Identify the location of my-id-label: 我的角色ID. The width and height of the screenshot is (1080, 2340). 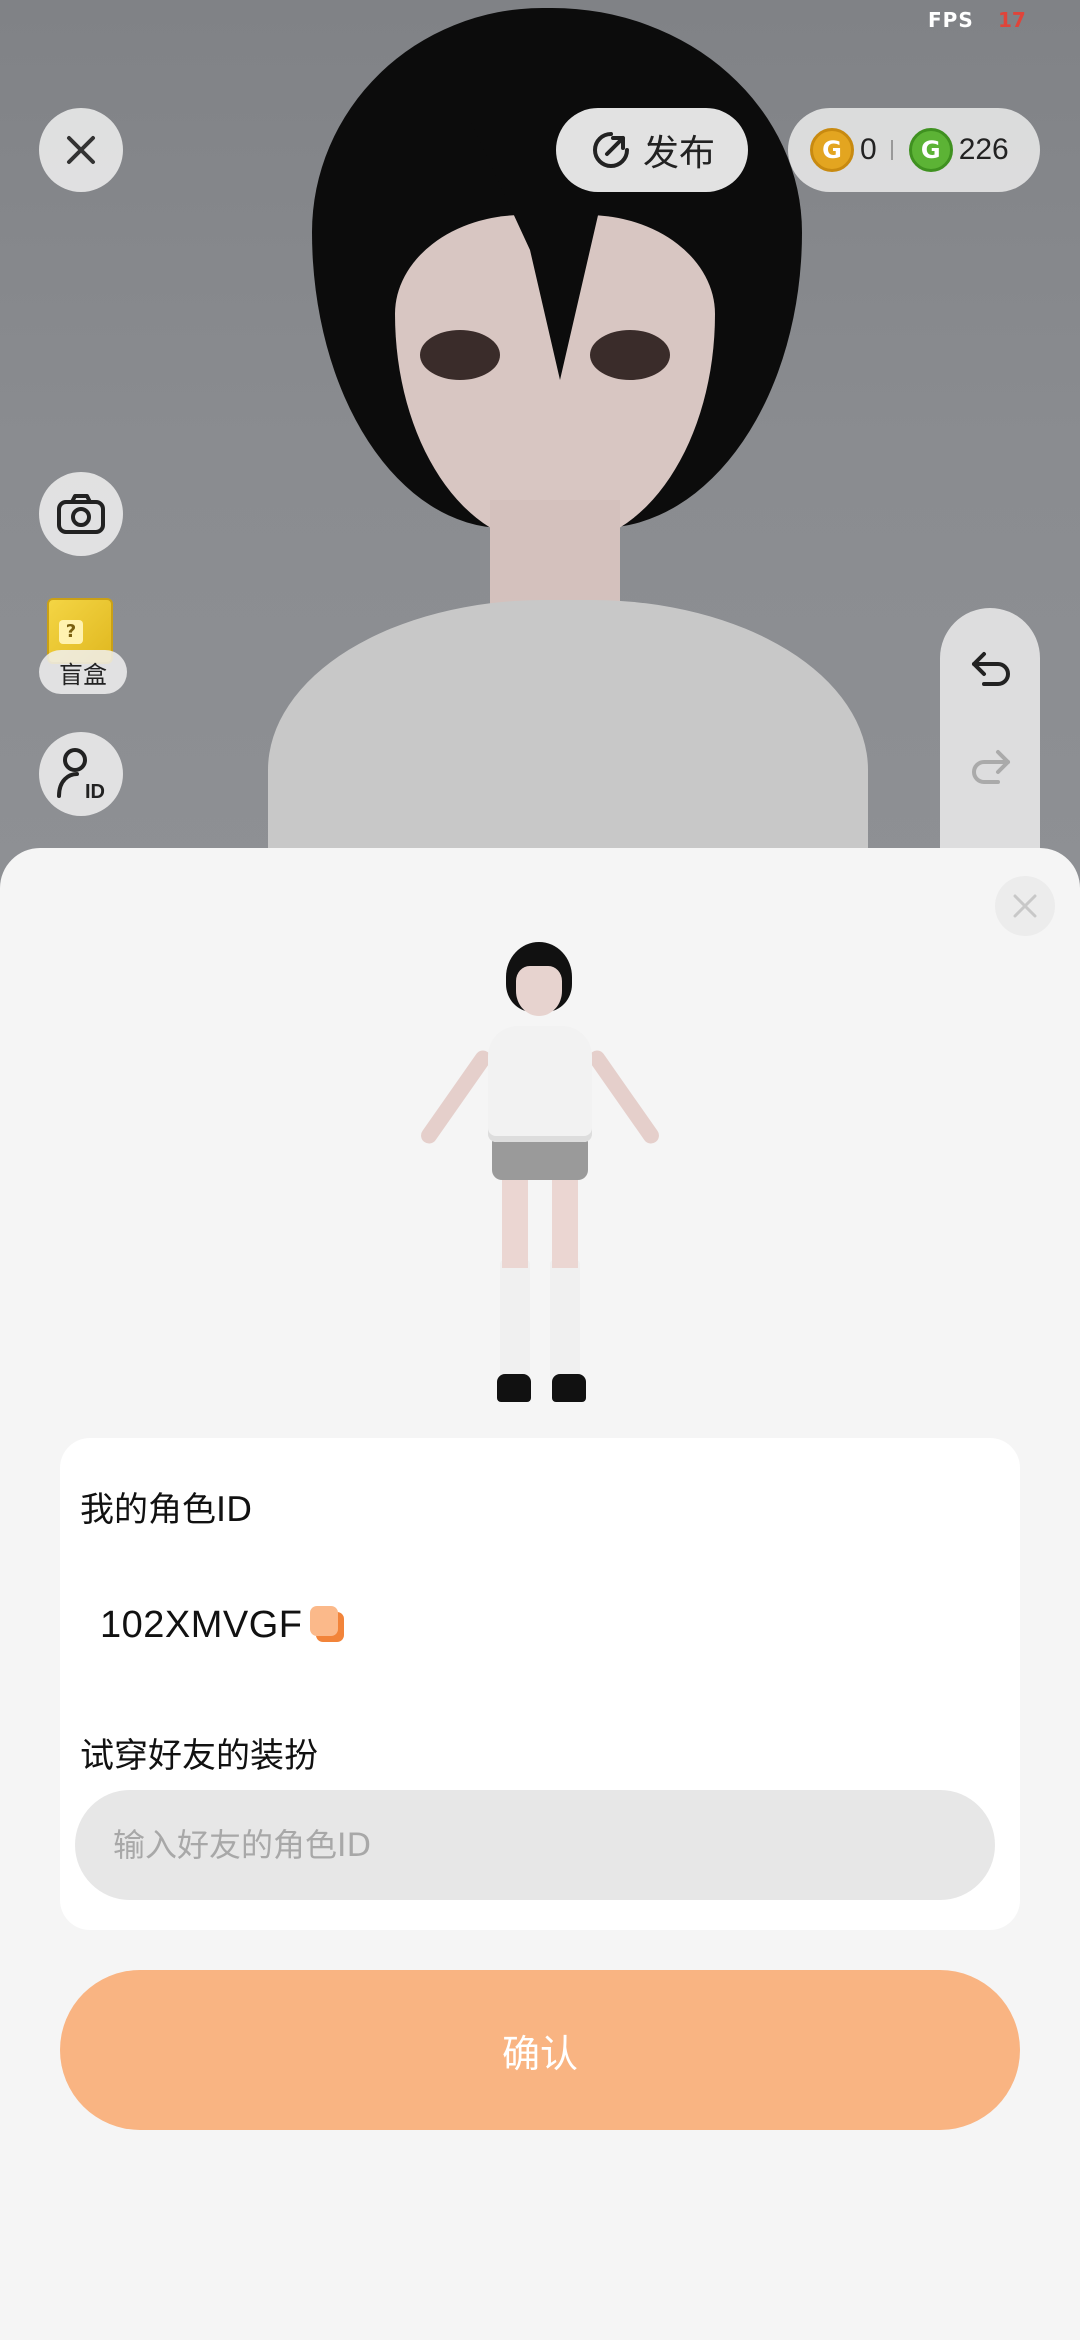
(166, 1510).